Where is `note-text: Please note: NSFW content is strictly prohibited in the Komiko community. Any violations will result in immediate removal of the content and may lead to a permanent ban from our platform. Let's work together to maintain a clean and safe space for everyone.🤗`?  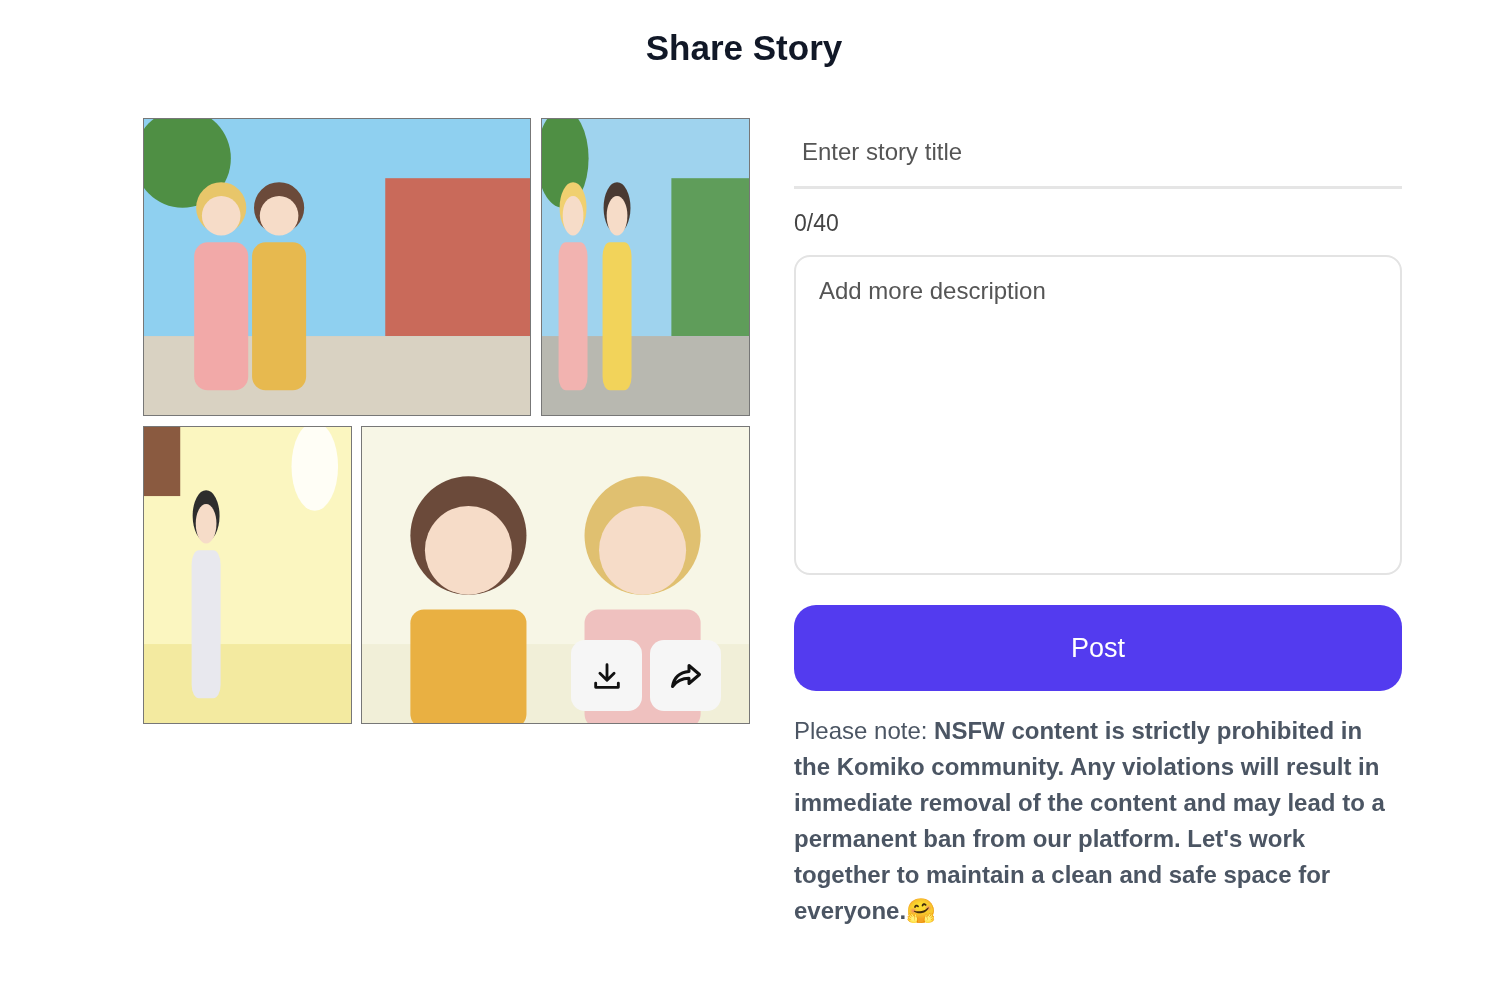 note-text: Please note: NSFW content is strictly prohibited in the Komiko community. Any violations will result in immediate removal of the content and may lead to a permanent ban from our platform. Let's work together to maintain a clean and safe space for everyone.🤗 is located at coordinates (1090, 821).